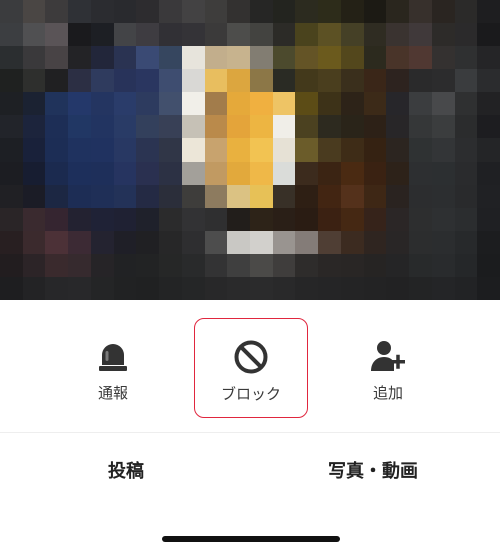 This screenshot has width=500, height=553. What do you see at coordinates (113, 368) in the screenshot?
I see `report-button: 通報` at bounding box center [113, 368].